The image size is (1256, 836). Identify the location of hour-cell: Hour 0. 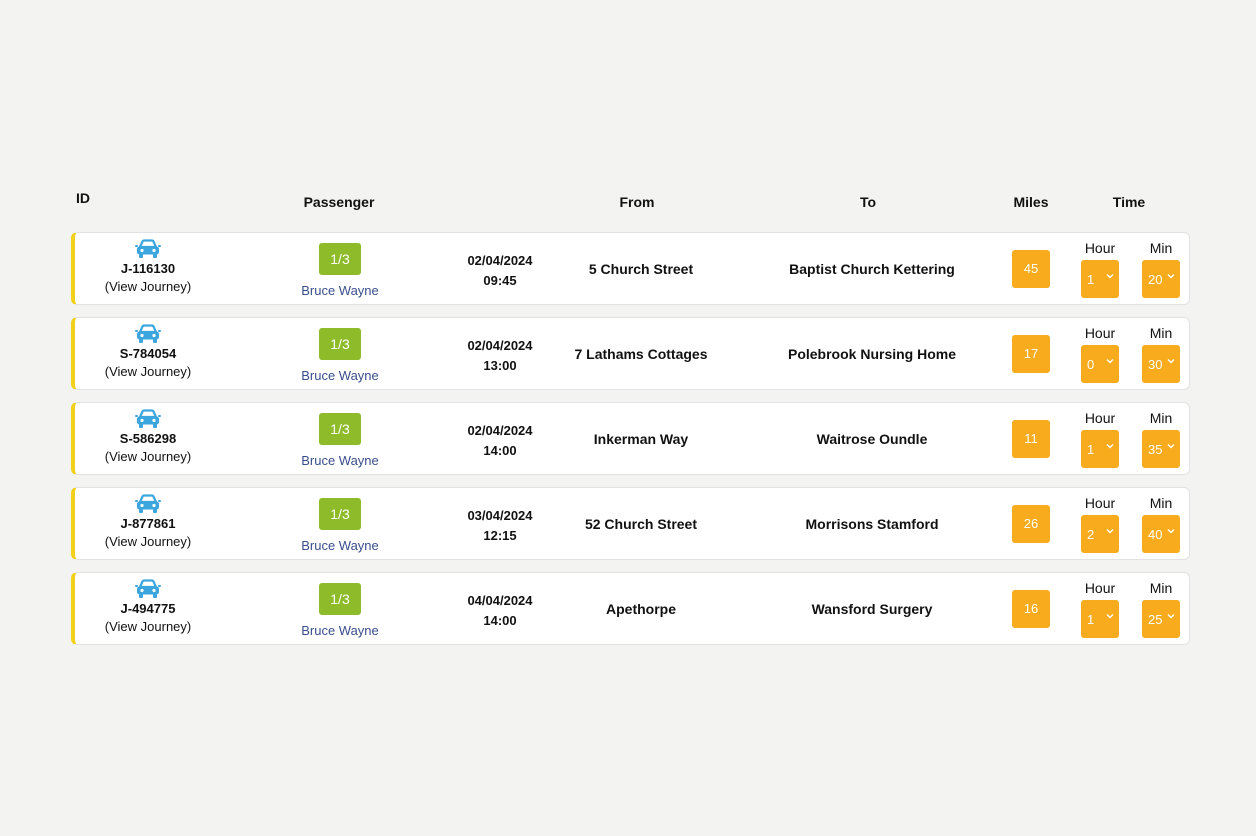
(1100, 354).